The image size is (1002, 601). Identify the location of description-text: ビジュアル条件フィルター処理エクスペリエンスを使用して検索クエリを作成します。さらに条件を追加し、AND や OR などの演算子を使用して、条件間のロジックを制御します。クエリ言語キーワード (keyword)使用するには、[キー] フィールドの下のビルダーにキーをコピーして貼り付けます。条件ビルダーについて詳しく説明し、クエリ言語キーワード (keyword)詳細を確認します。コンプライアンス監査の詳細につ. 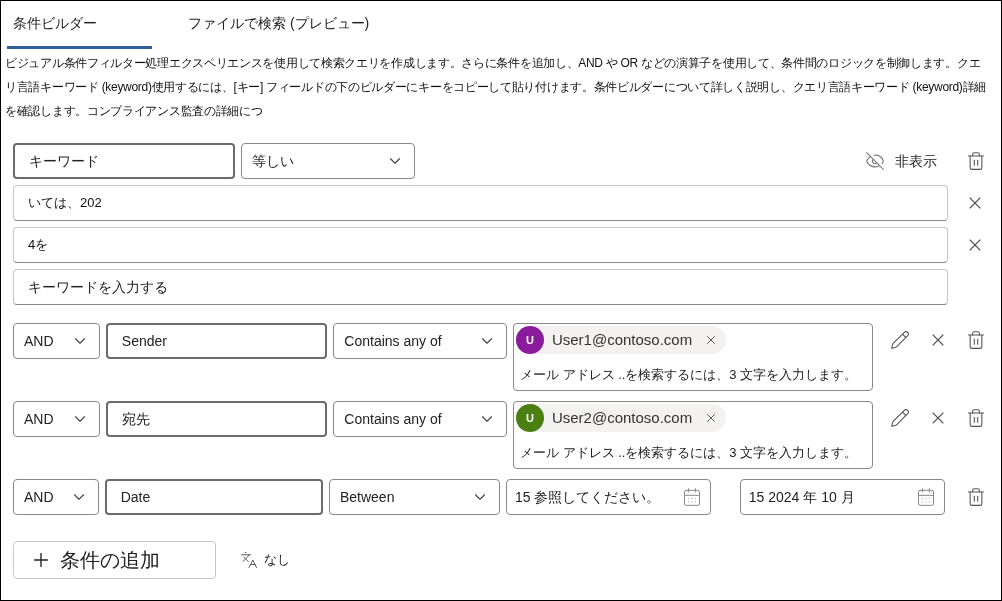
(495, 87).